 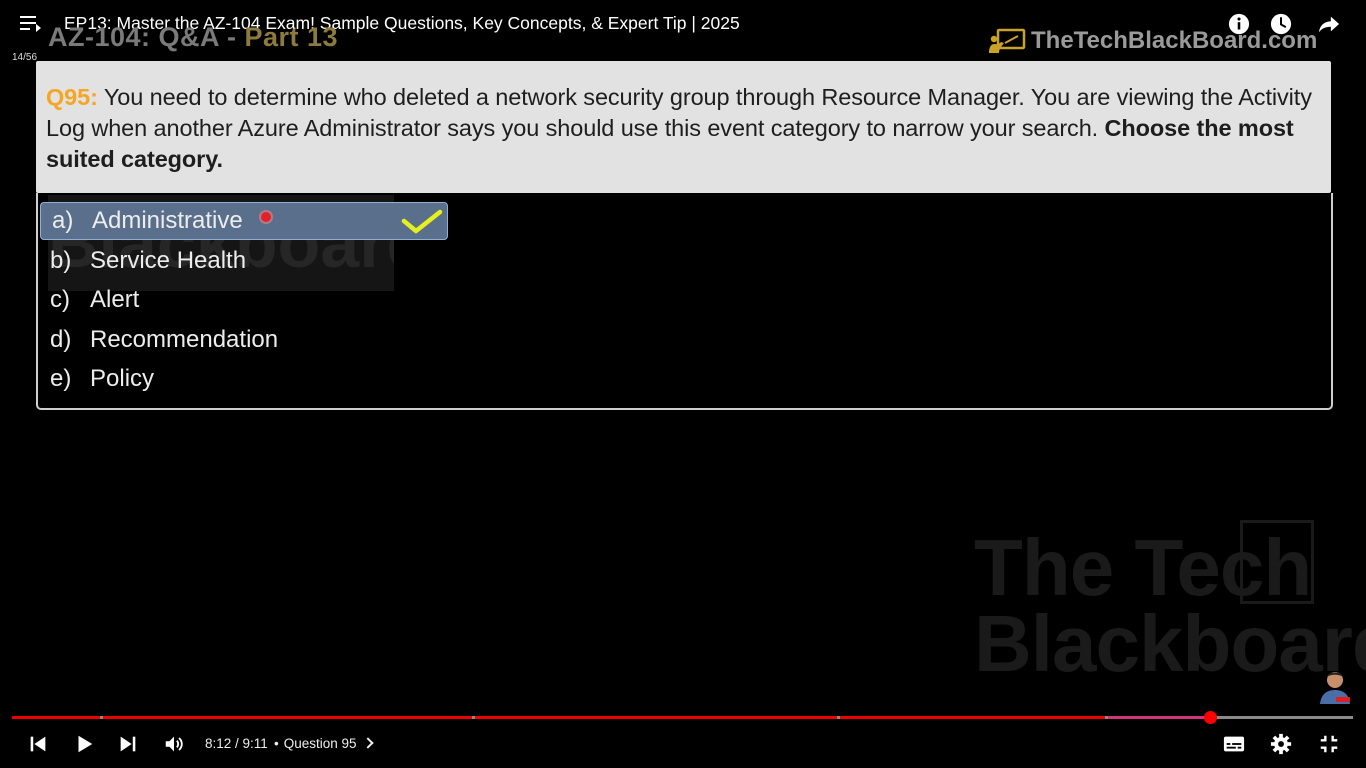 What do you see at coordinates (248, 261) in the screenshot?
I see `option-b: b) Service Health` at bounding box center [248, 261].